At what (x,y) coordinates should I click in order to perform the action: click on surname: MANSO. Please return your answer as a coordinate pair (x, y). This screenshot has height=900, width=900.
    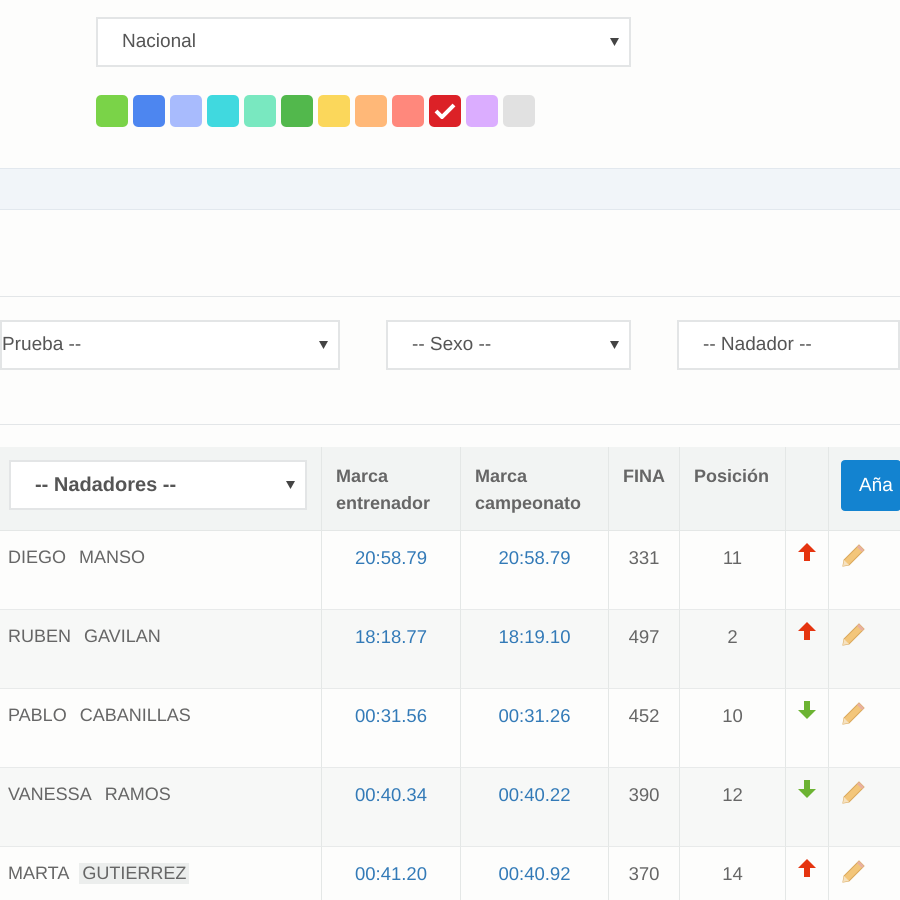
    Looking at the image, I should click on (112, 557).